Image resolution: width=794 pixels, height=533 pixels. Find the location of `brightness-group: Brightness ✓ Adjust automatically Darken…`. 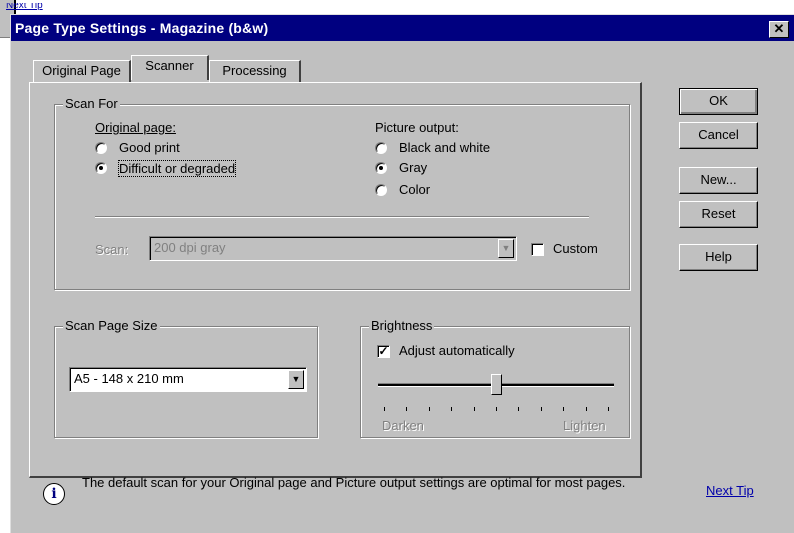

brightness-group: Brightness ✓ Adjust automatically Darken… is located at coordinates (495, 378).